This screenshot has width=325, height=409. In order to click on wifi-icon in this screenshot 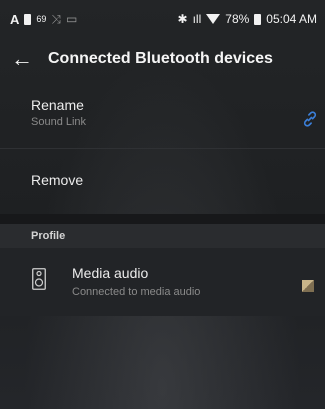, I will do `click(213, 19)`.